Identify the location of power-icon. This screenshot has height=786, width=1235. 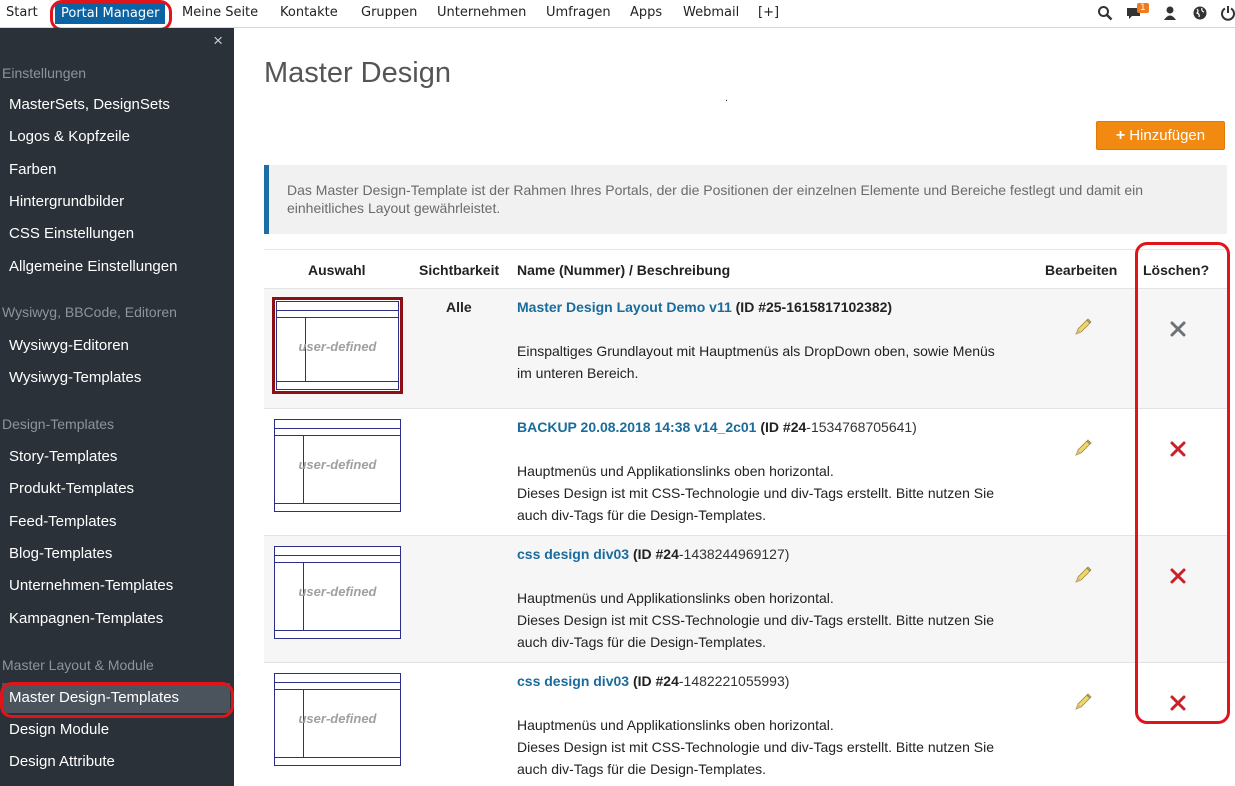
(1227, 13).